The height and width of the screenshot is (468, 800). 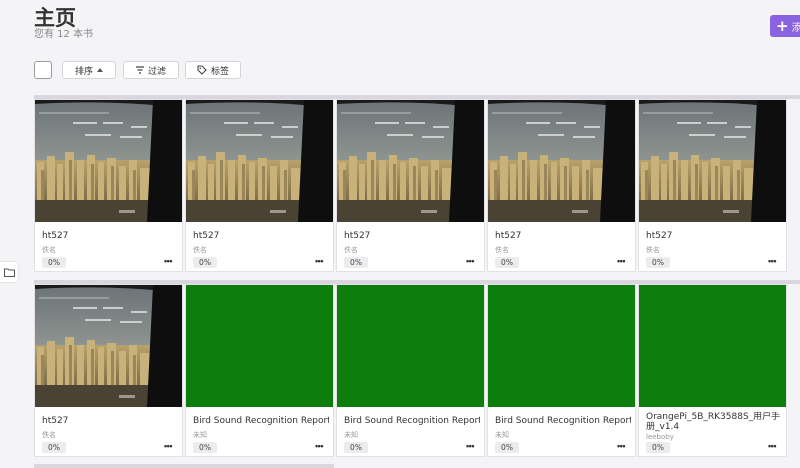 What do you see at coordinates (184, 466) in the screenshot?
I see `row-divider` at bounding box center [184, 466].